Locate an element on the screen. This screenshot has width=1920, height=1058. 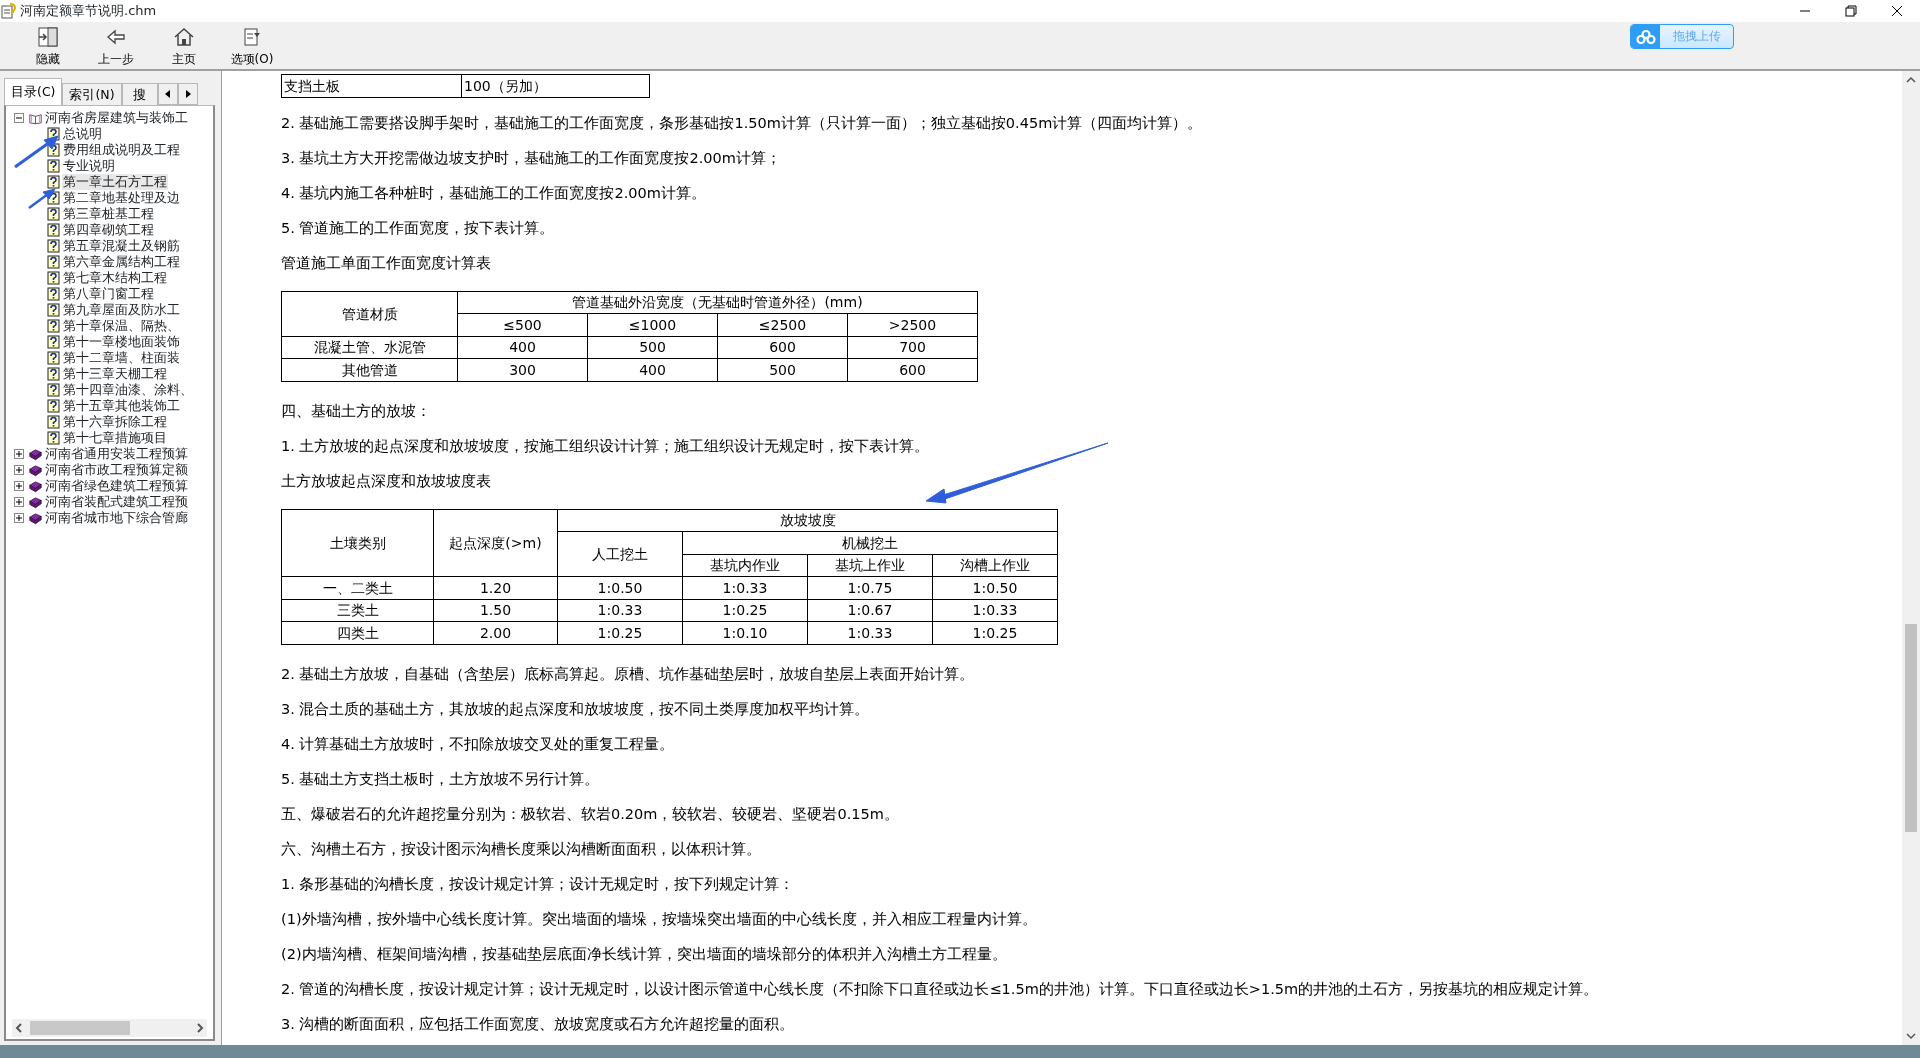
paragraph: 5. 基础土方支挡土板时，土方放坡不另行计算。 is located at coordinates (440, 779).